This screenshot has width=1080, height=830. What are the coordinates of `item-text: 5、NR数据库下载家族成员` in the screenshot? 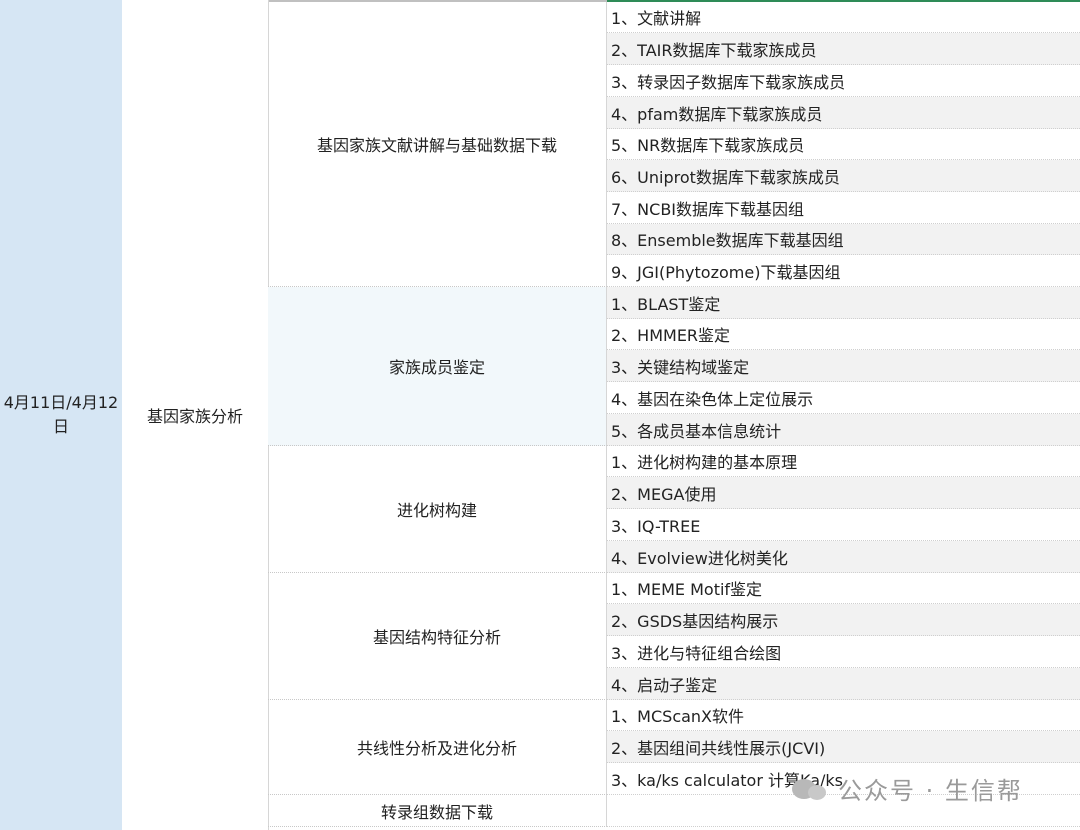 It's located at (708, 145).